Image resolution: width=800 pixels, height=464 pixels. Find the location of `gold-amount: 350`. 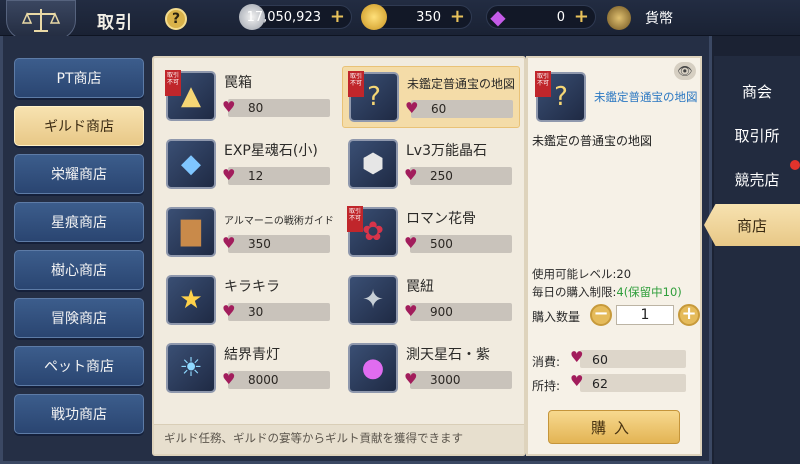

gold-amount: 350 is located at coordinates (428, 17).